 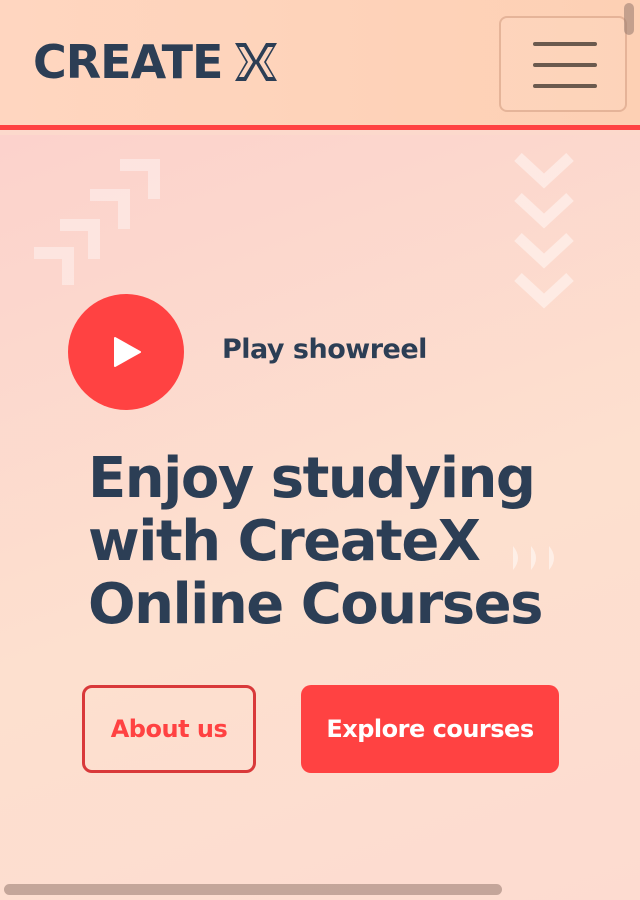 I want to click on about-us-button: About us, so click(x=169, y=729).